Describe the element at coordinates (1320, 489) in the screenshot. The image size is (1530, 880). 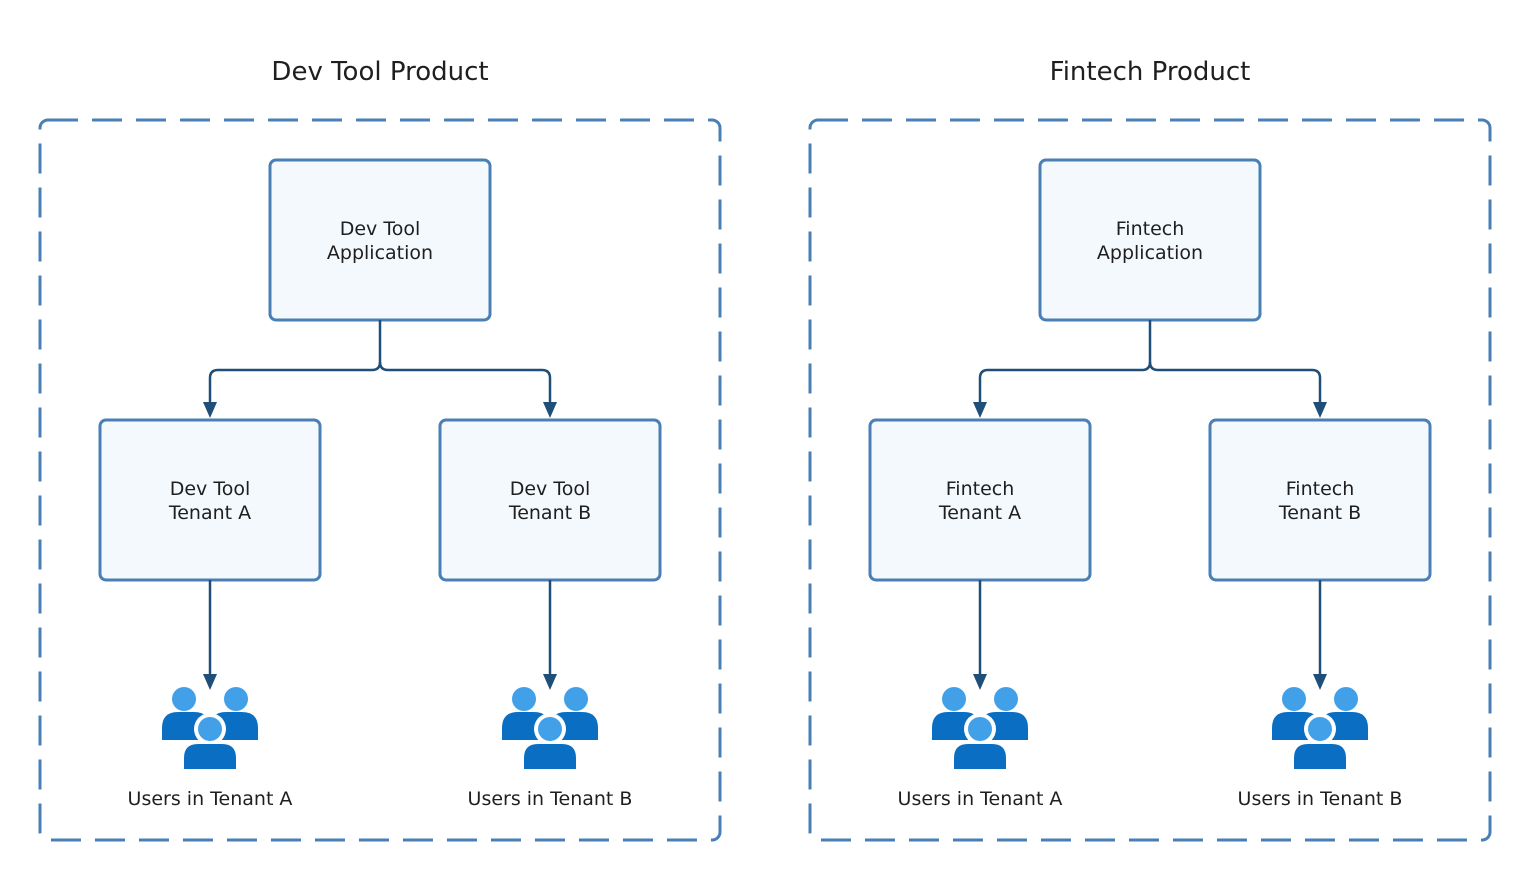
I see `tenant-b-label-line1: Fintech` at that location.